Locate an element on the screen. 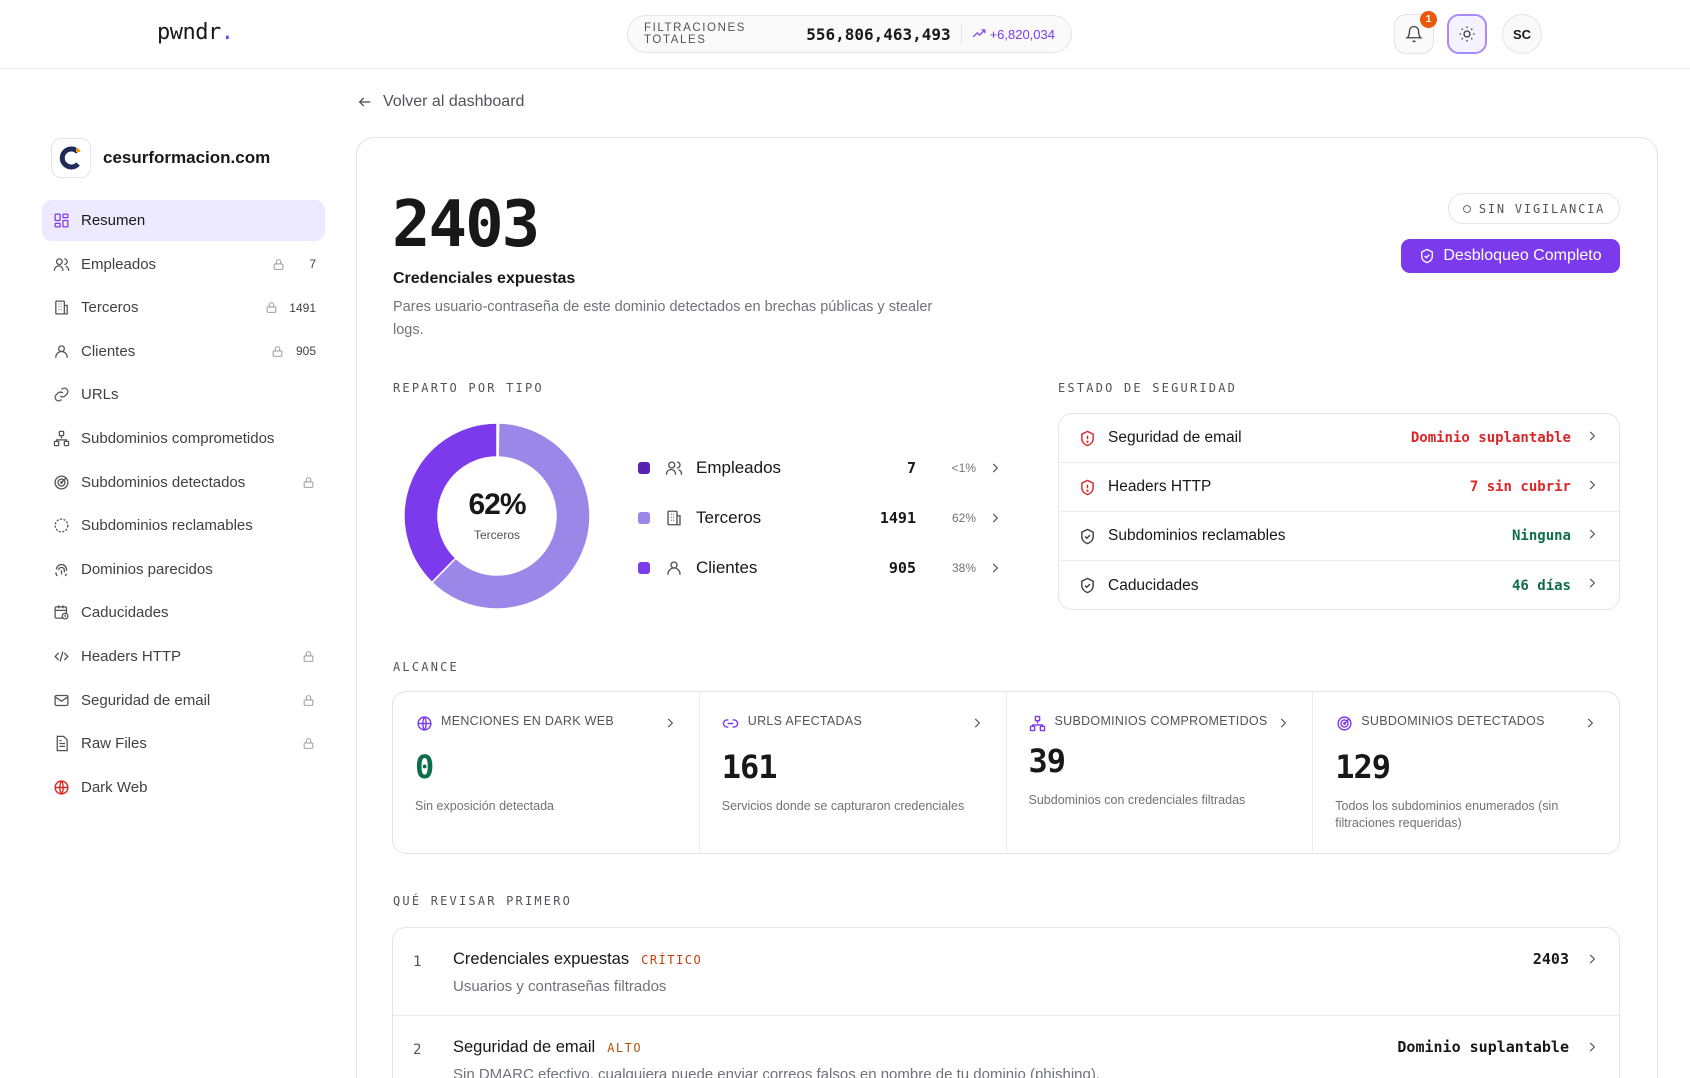 The width and height of the screenshot is (1690, 1078). priority-title-text: Credenciales expuestas is located at coordinates (541, 959).